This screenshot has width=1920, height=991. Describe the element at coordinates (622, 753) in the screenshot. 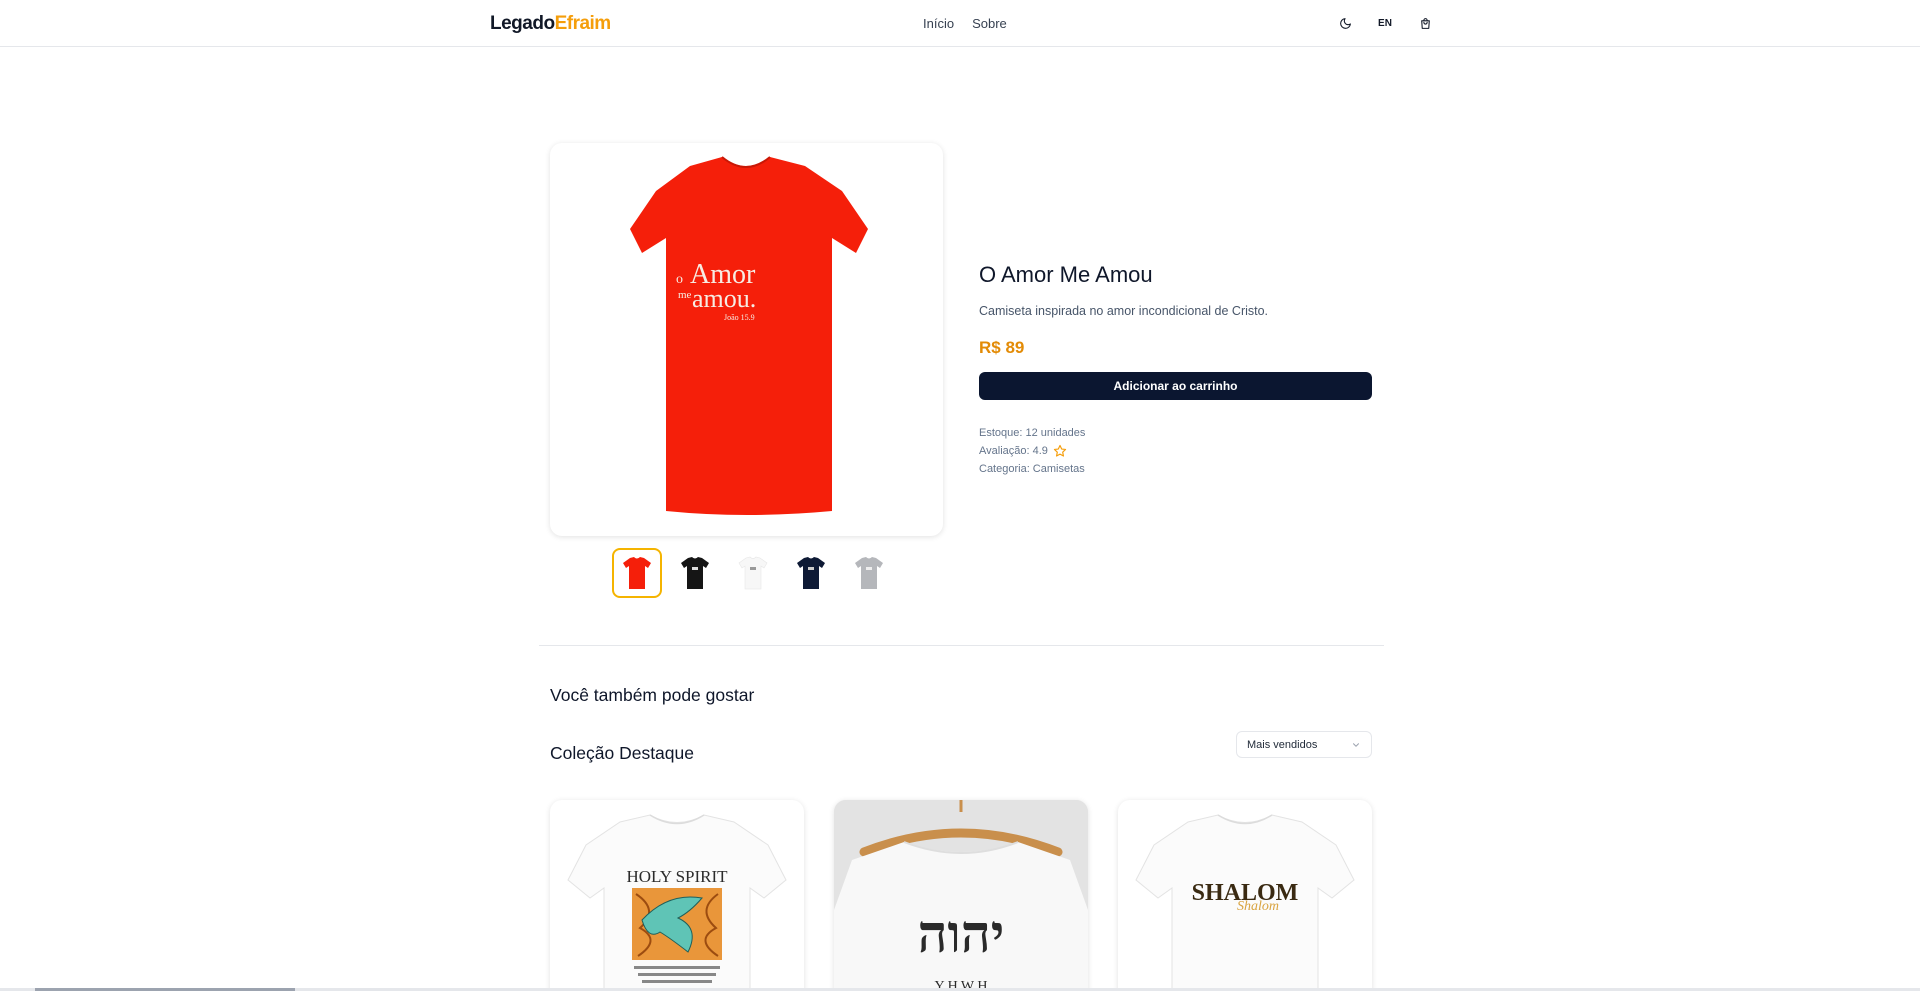

I see `collection-title: Coleção Destaque` at that location.